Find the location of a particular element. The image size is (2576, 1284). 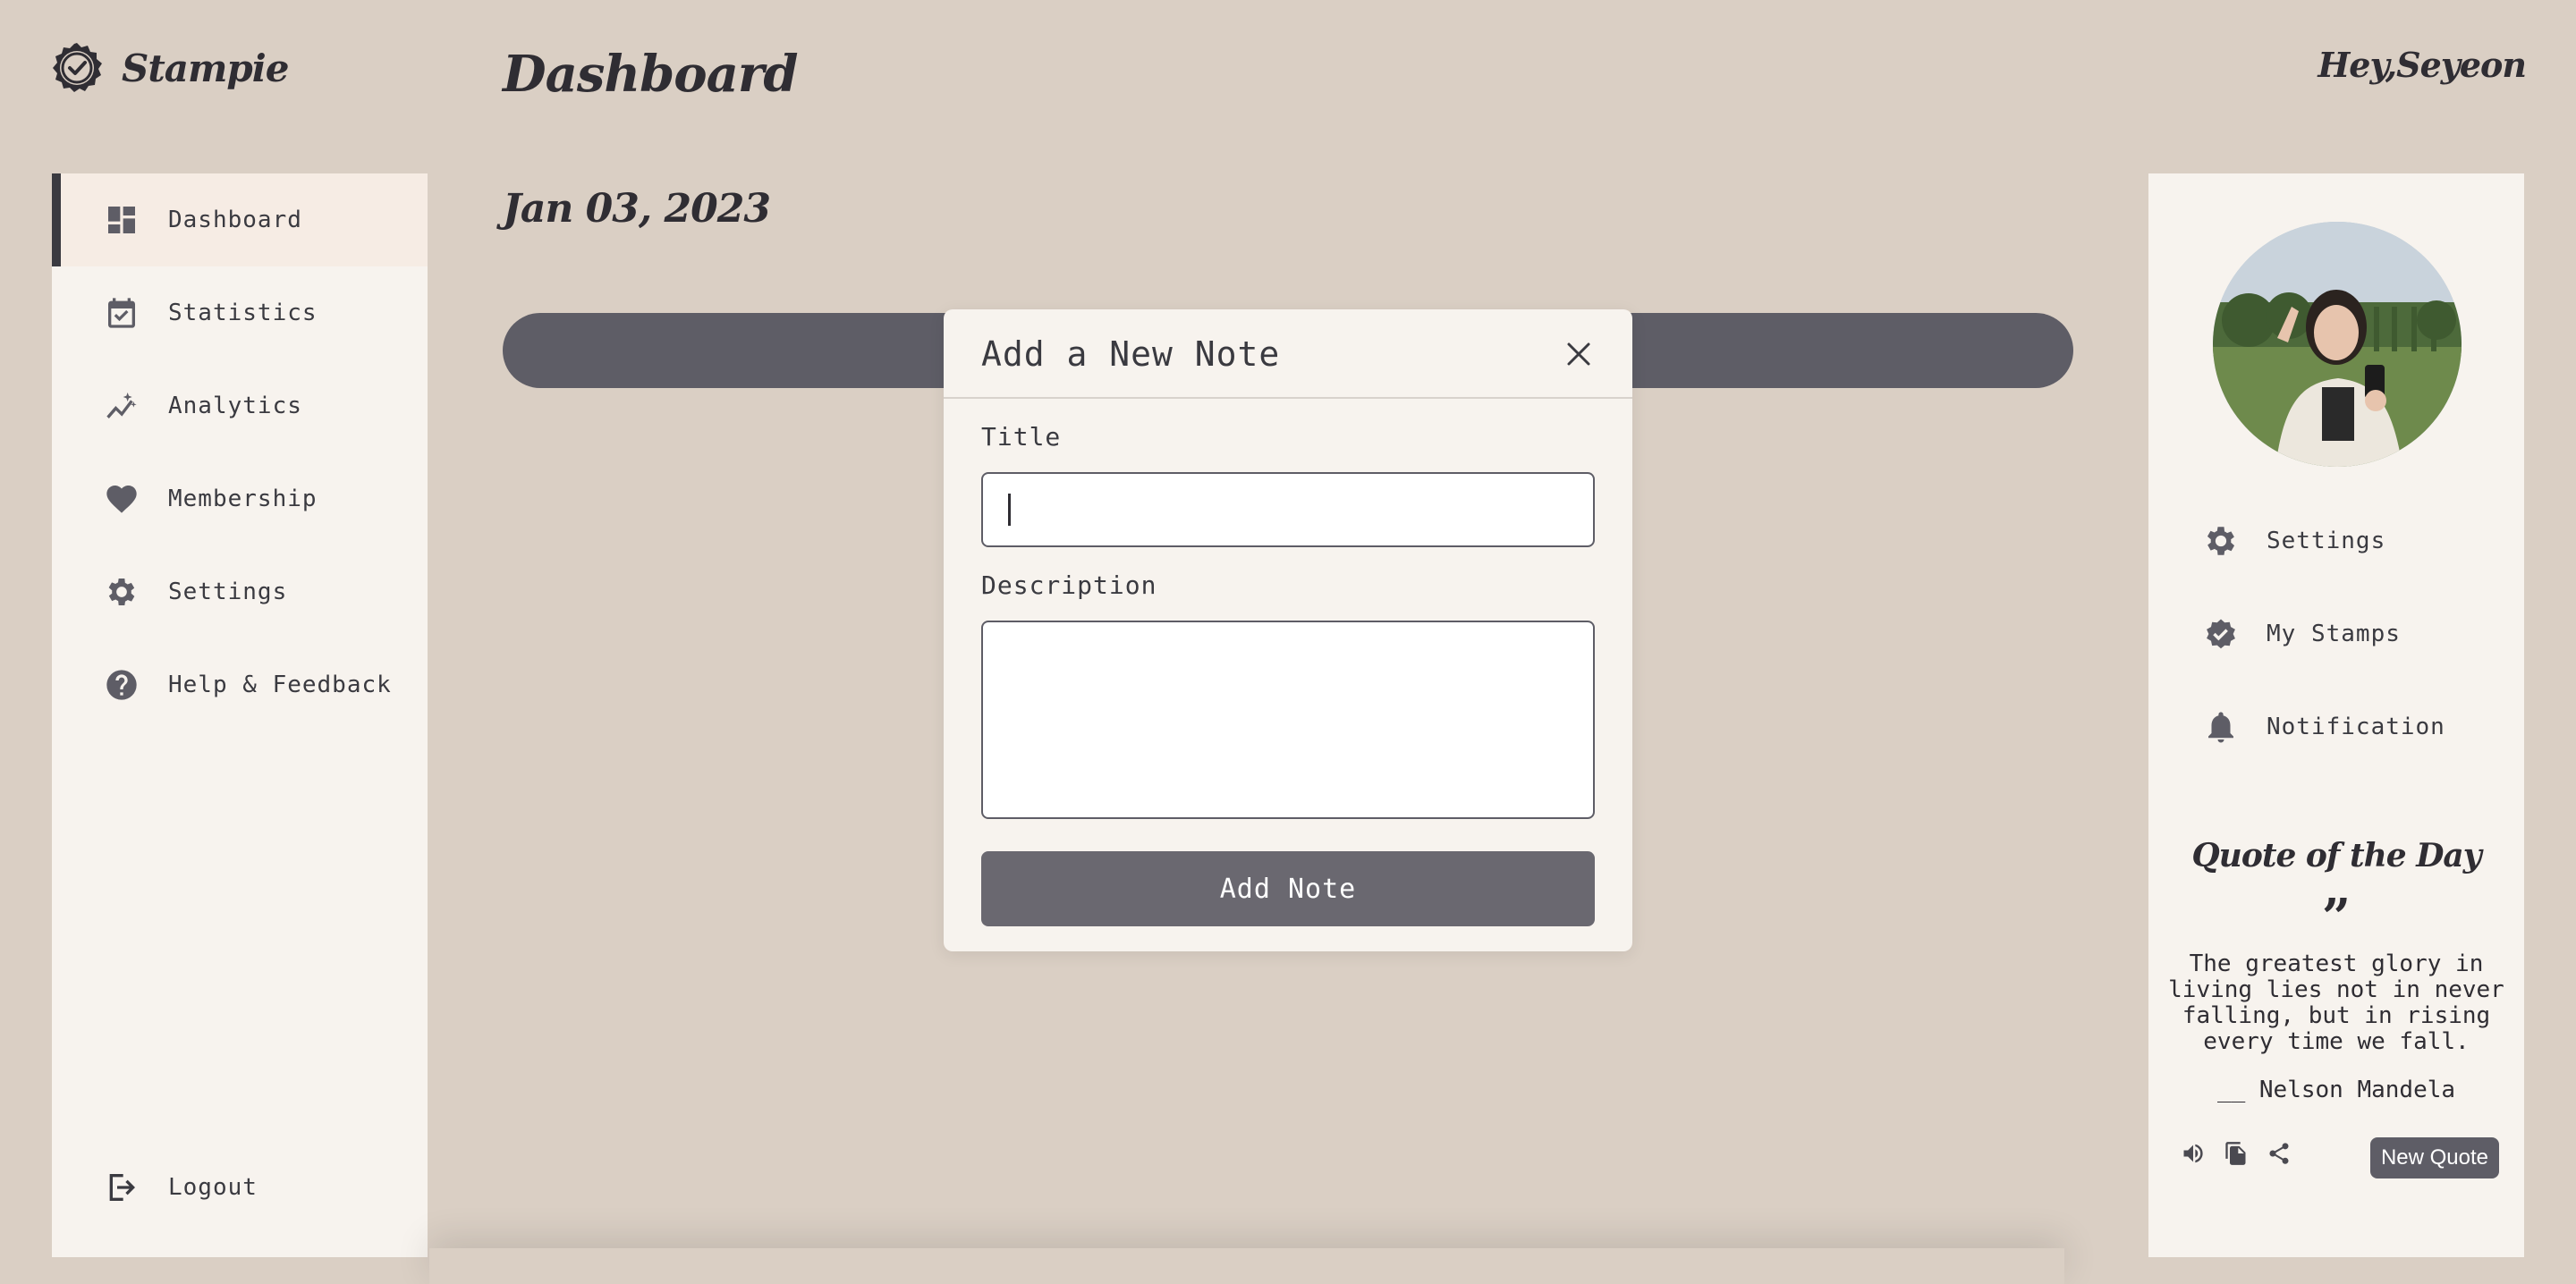

calendar-check-icon is located at coordinates (121, 313).